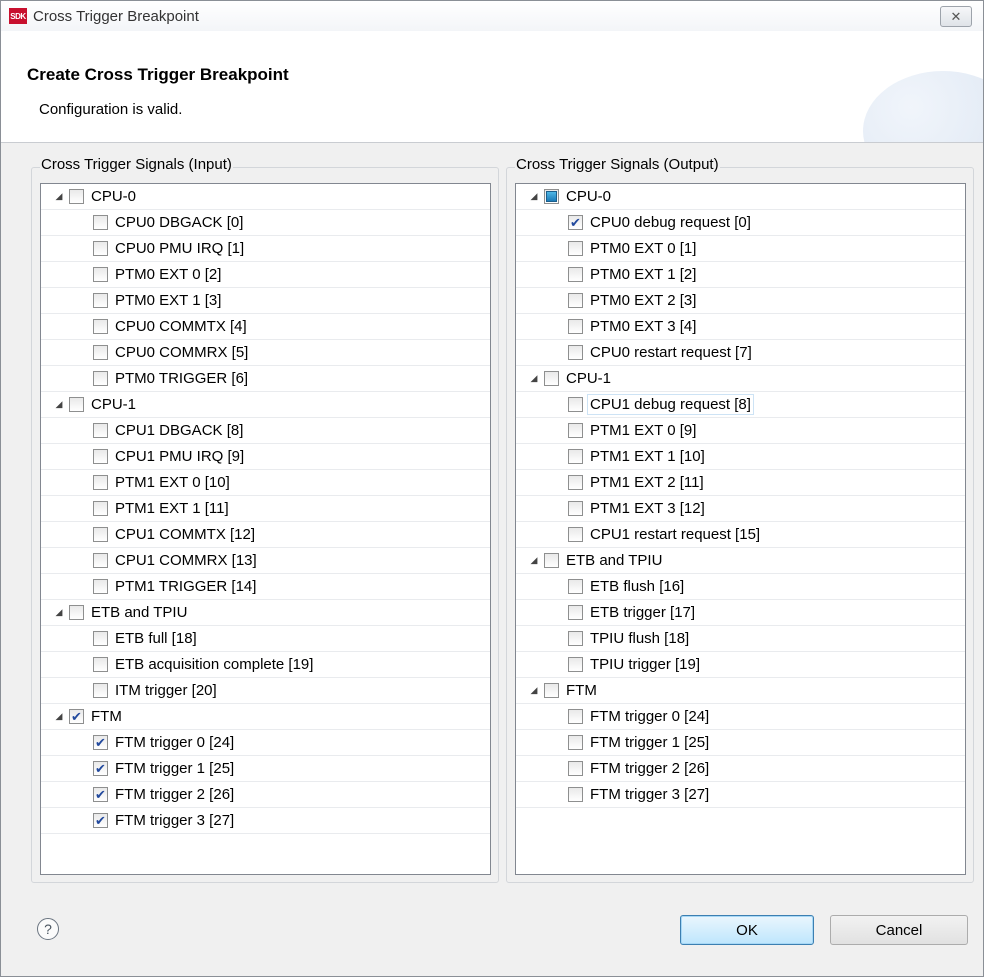 This screenshot has height=977, width=984. I want to click on tree-item-row: CPU0 DBGACK [0], so click(265, 223).